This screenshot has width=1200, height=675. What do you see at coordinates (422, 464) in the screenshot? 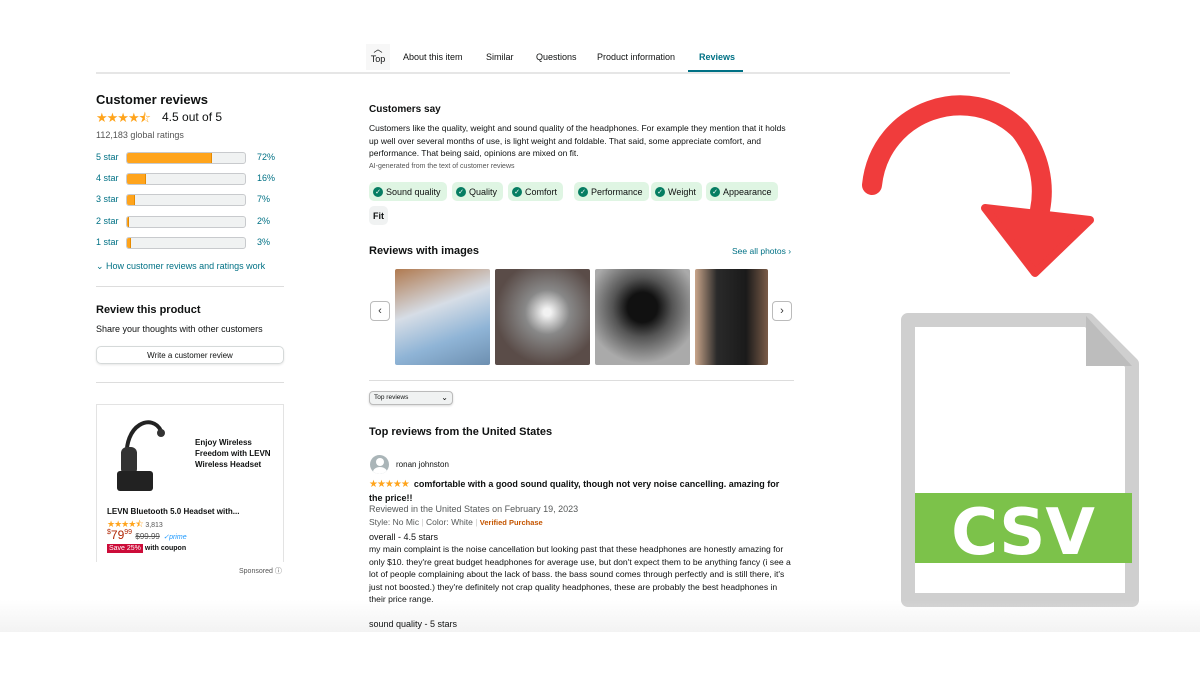
I see `review-author: ronan johnston` at bounding box center [422, 464].